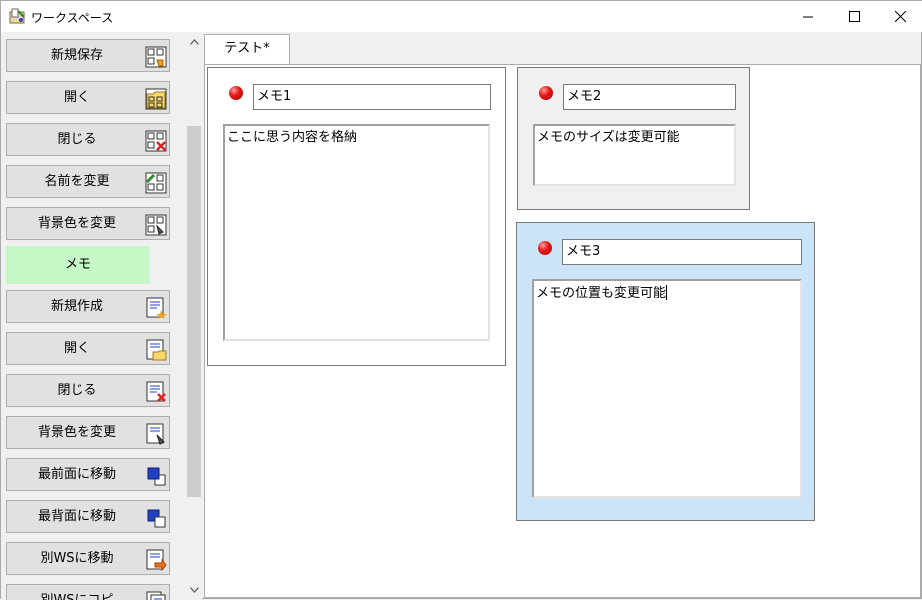  What do you see at coordinates (156, 308) in the screenshot?
I see `doc-new-icon` at bounding box center [156, 308].